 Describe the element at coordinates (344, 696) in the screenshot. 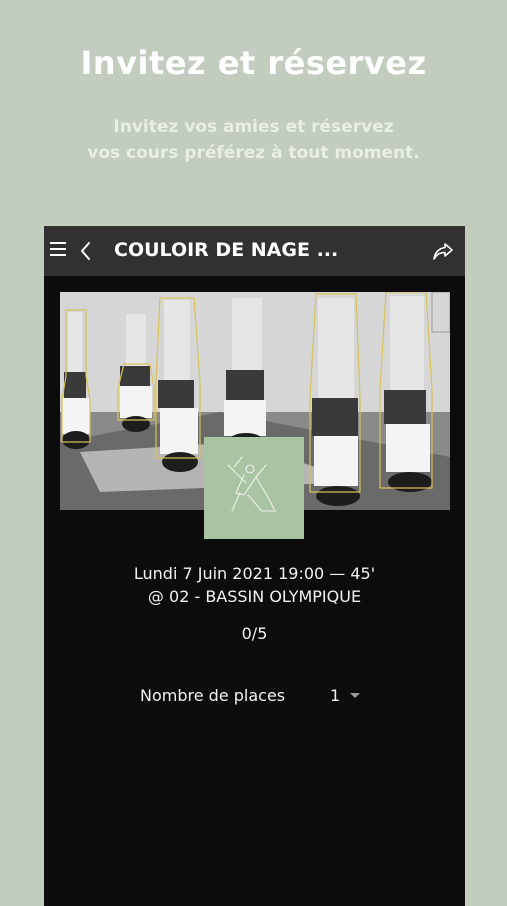

I see `places-dropdown: 1` at that location.